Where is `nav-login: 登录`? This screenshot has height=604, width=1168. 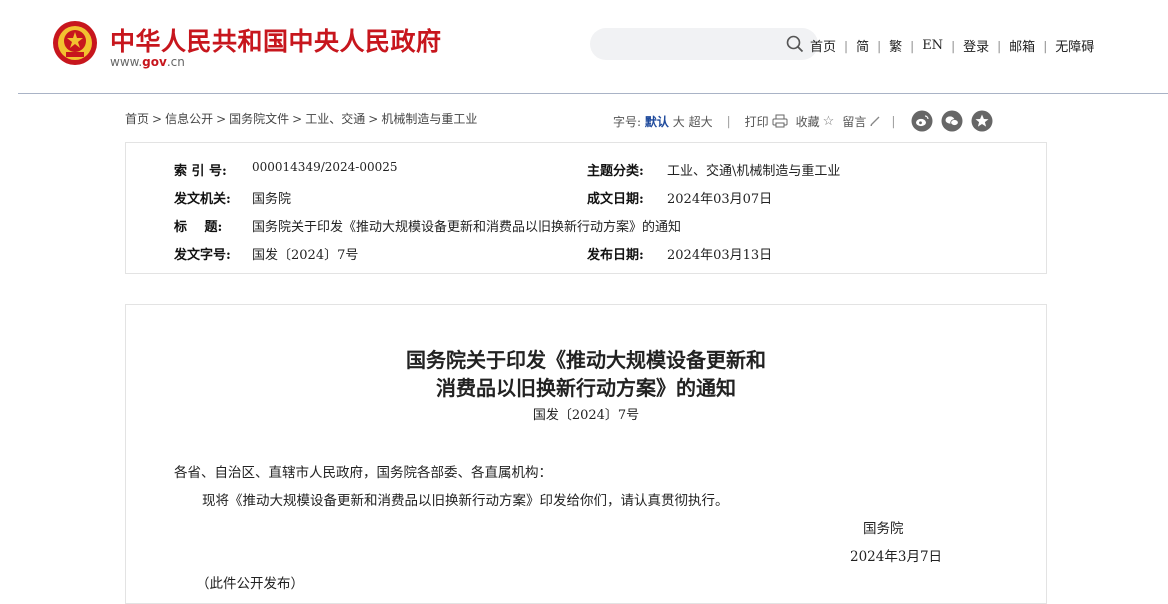 nav-login: 登录 is located at coordinates (976, 45).